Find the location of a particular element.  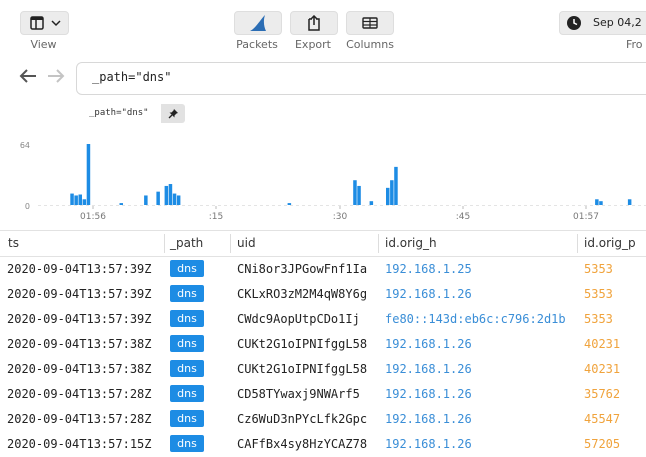

header-orig-p: id.orig_p is located at coordinates (610, 243).